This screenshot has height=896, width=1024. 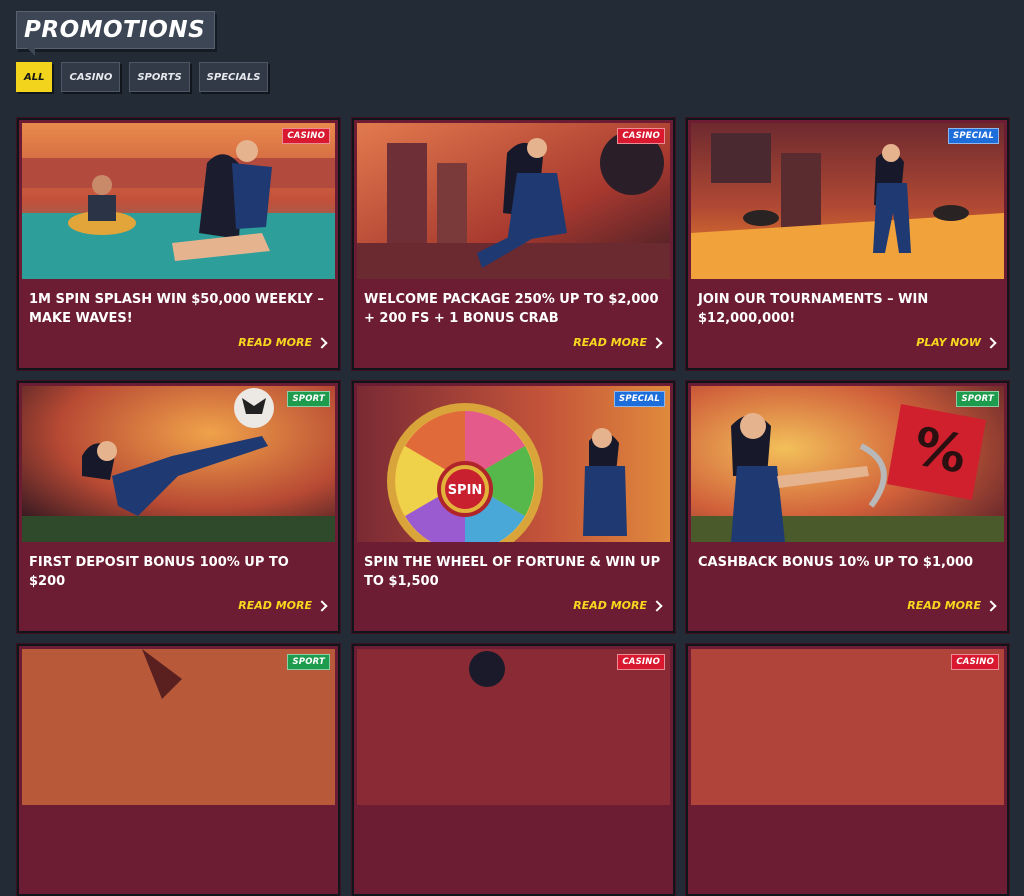 I want to click on cta-label: PLAY NOW, so click(x=948, y=342).